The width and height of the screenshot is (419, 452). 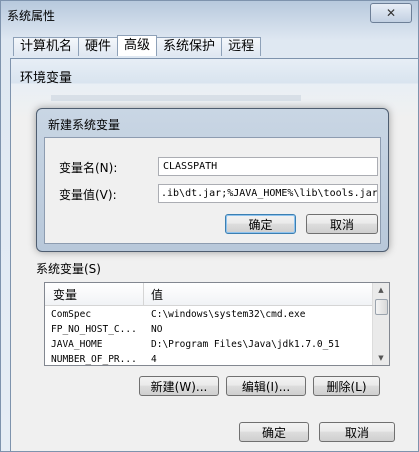 I want to click on tab-computer-name: 计算机名, so click(x=46, y=46).